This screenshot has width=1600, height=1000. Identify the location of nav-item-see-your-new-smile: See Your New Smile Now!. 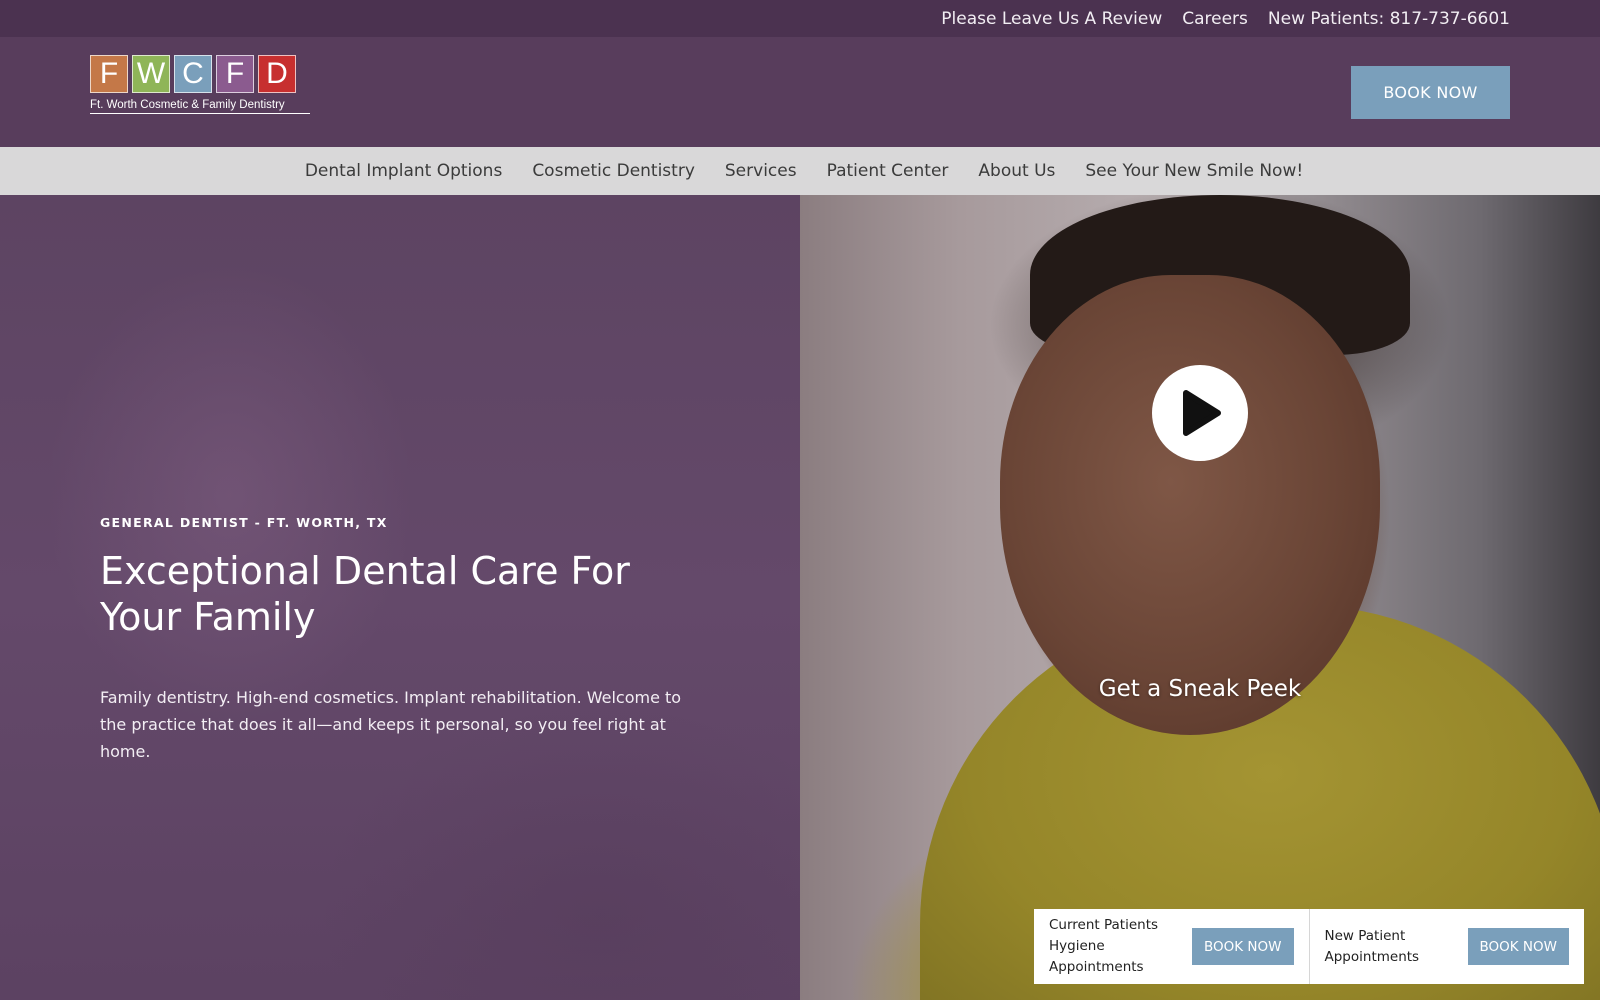
(1194, 171).